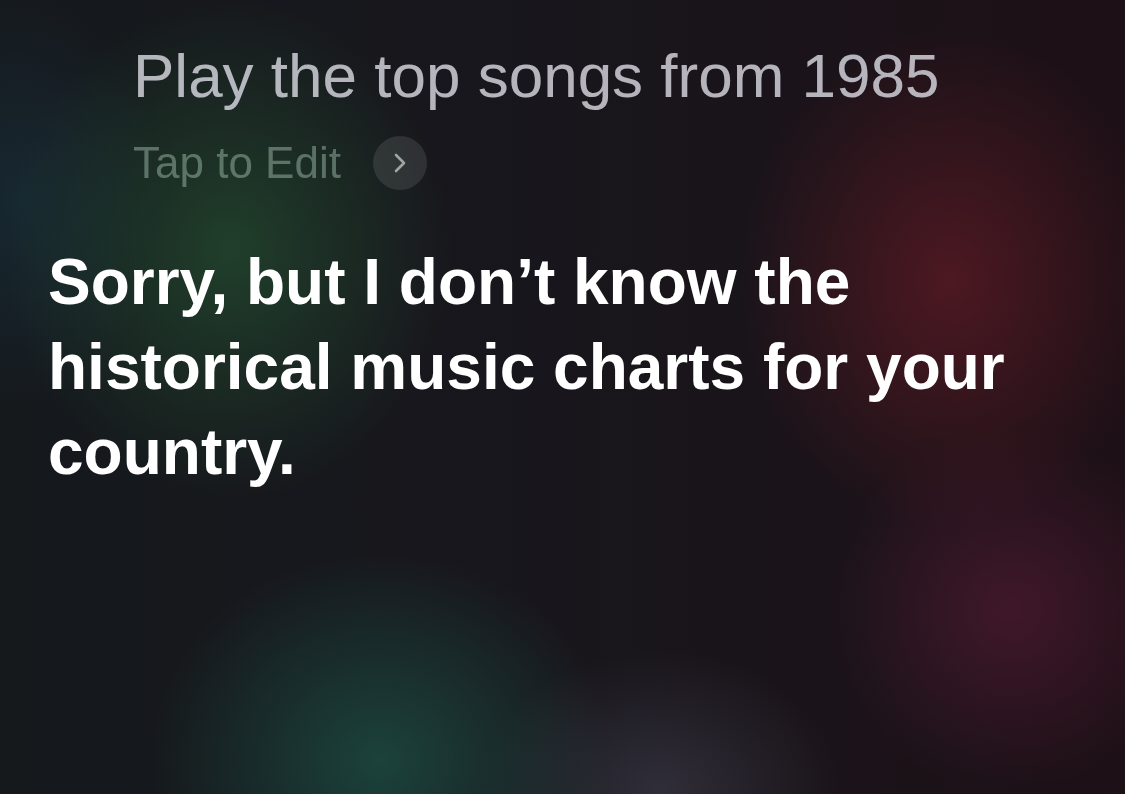 The width and height of the screenshot is (1125, 794). I want to click on chevron-right-icon, so click(399, 163).